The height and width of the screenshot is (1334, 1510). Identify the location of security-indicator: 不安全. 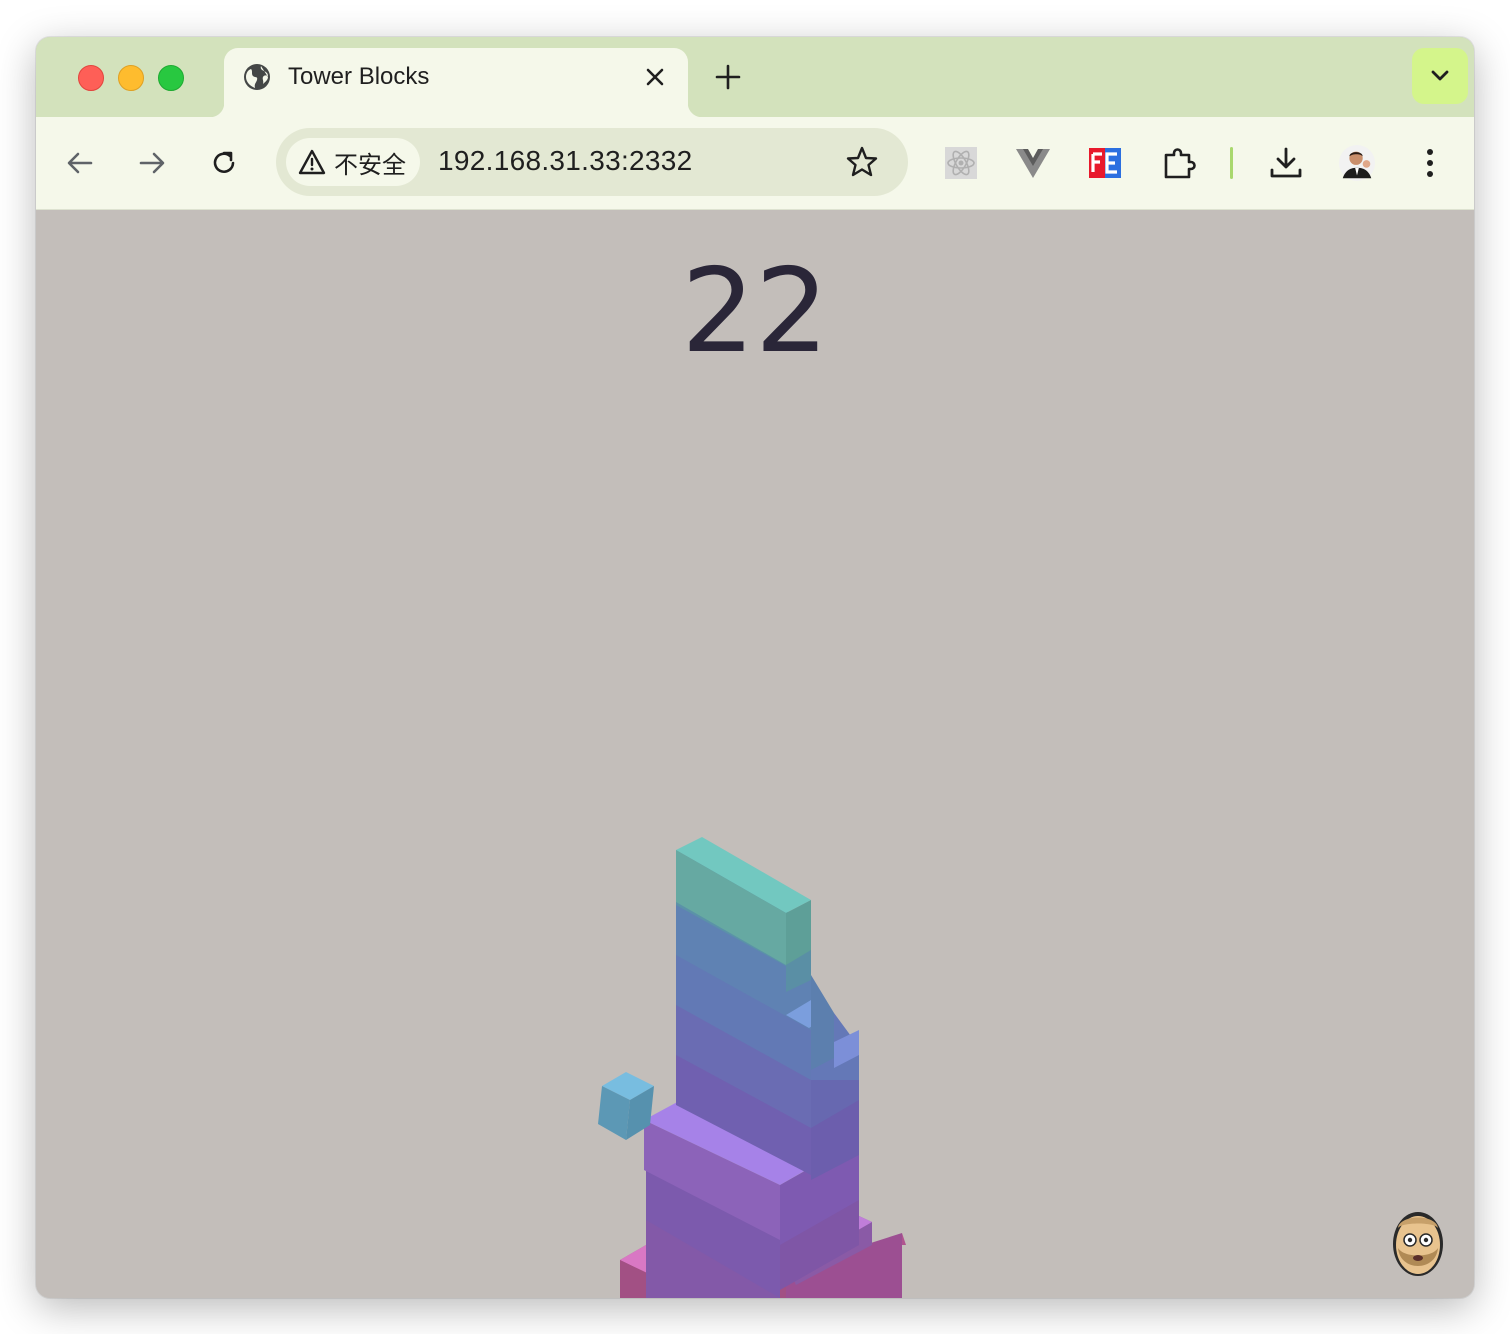
(353, 162).